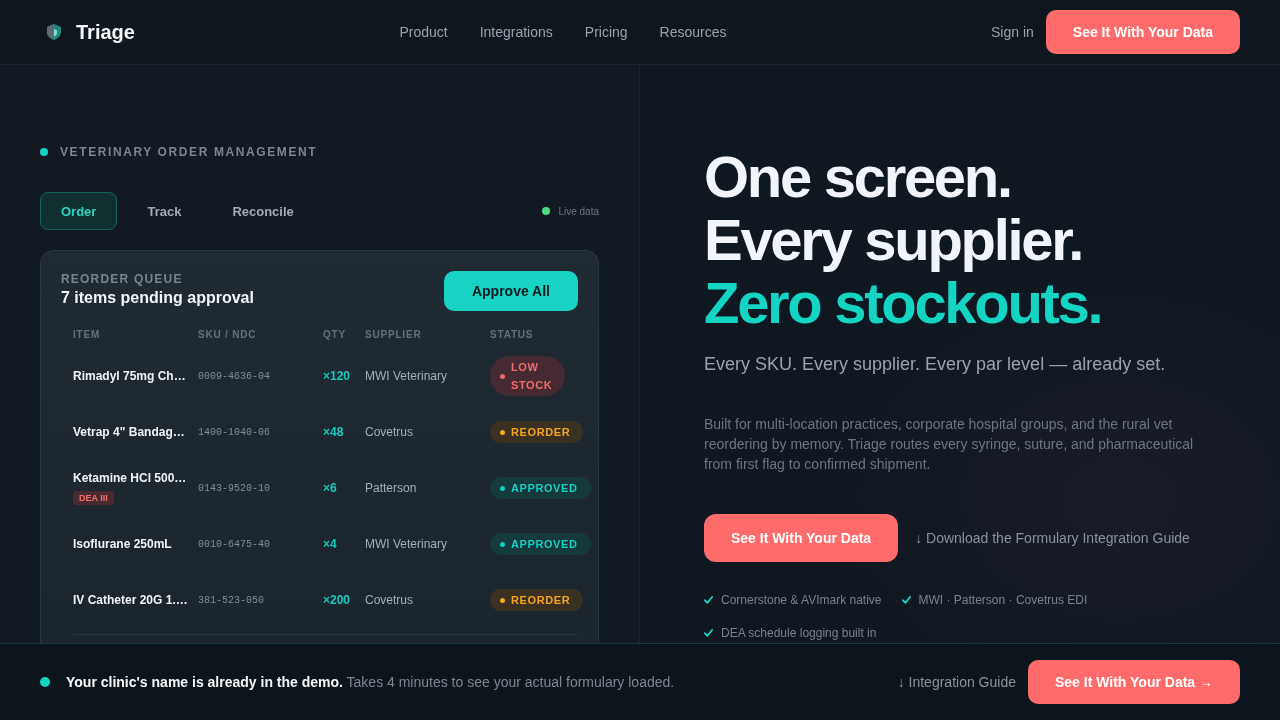  I want to click on column-header: SKU / NDC, so click(228, 334).